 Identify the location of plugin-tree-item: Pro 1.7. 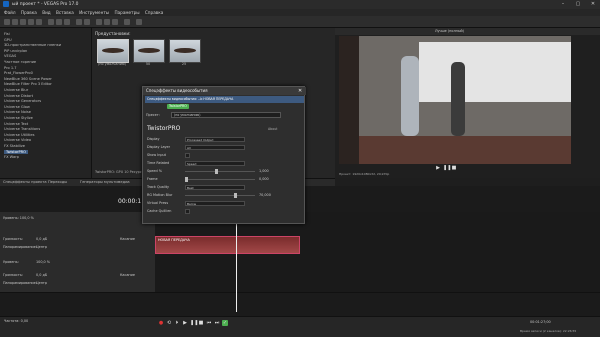
(10, 68).